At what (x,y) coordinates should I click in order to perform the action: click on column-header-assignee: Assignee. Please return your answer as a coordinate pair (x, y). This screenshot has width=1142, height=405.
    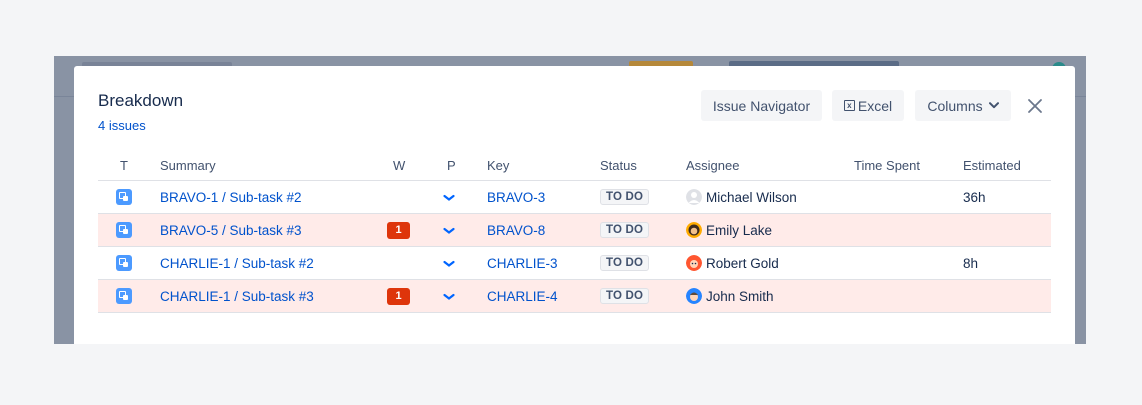
    Looking at the image, I should click on (712, 165).